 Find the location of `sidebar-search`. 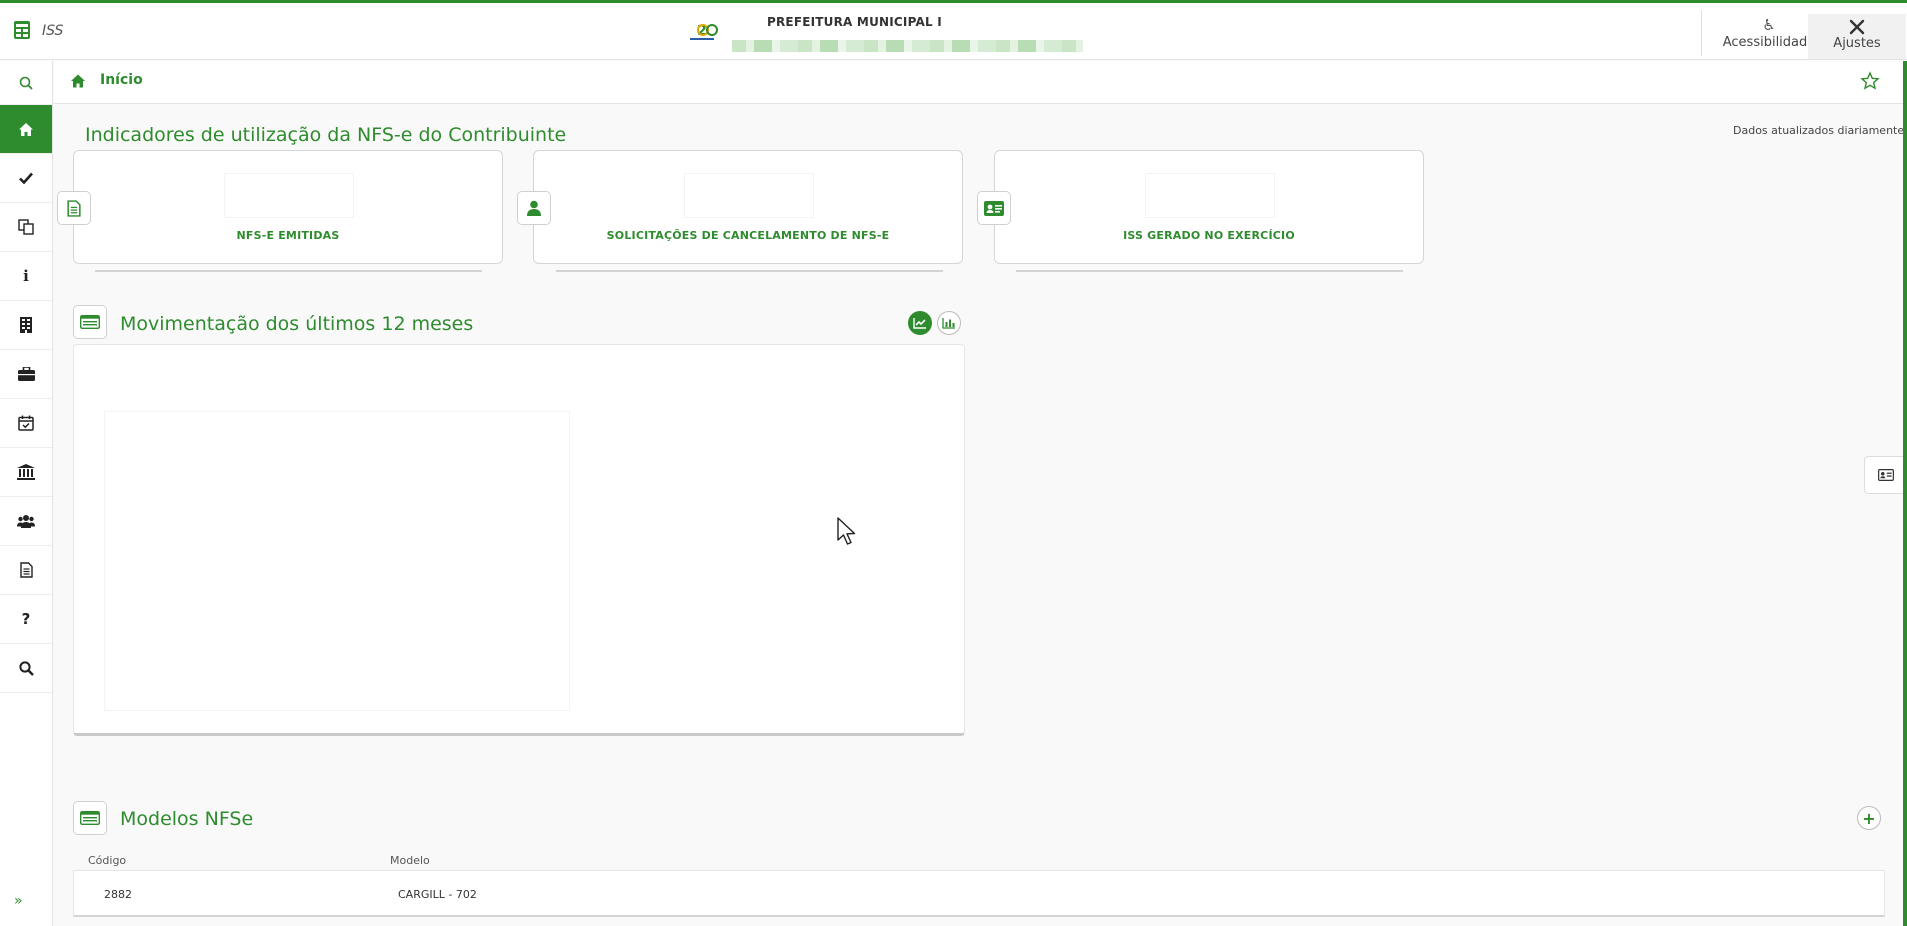

sidebar-search is located at coordinates (26, 83).